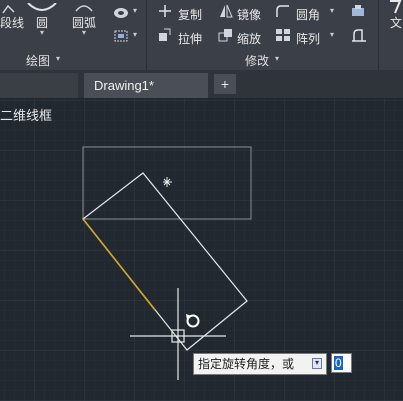 The height and width of the screenshot is (401, 403). What do you see at coordinates (58, 58) in the screenshot?
I see `draw-group-dropdown-icon: ▾` at bounding box center [58, 58].